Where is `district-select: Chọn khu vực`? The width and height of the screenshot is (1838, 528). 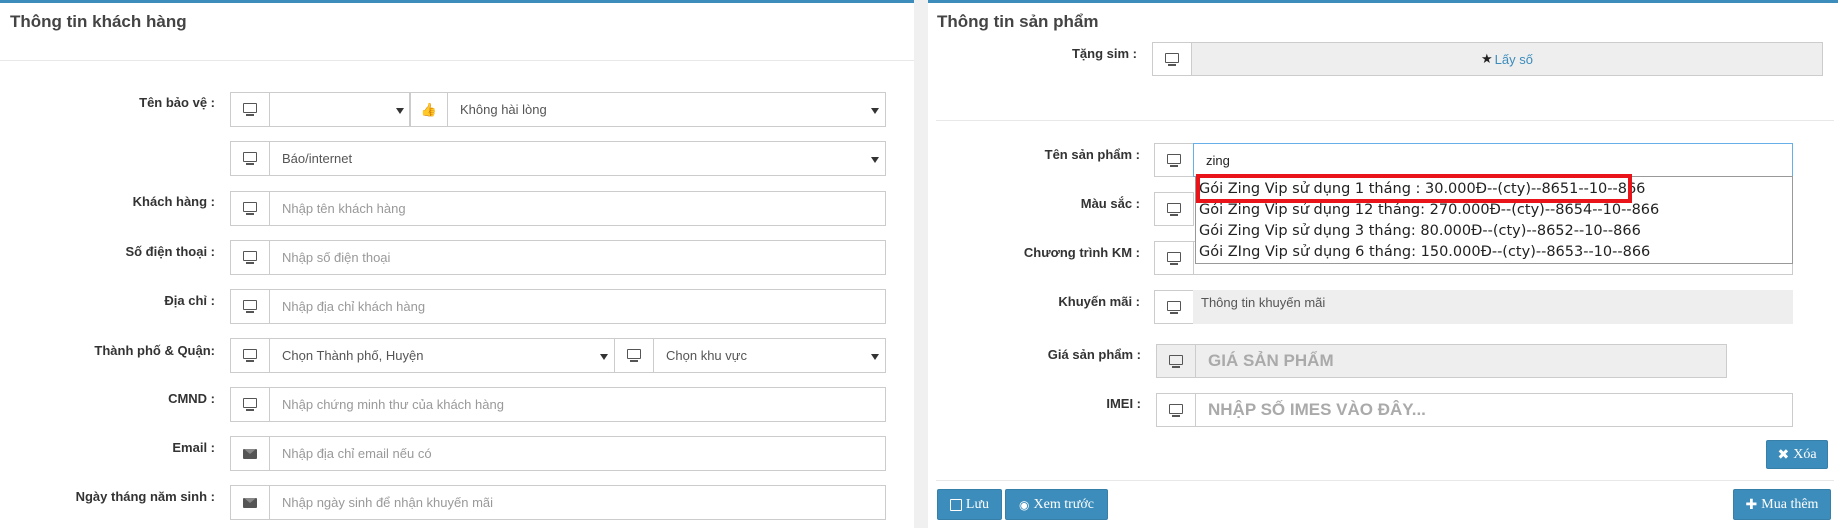
district-select: Chọn khu vực is located at coordinates (769, 355).